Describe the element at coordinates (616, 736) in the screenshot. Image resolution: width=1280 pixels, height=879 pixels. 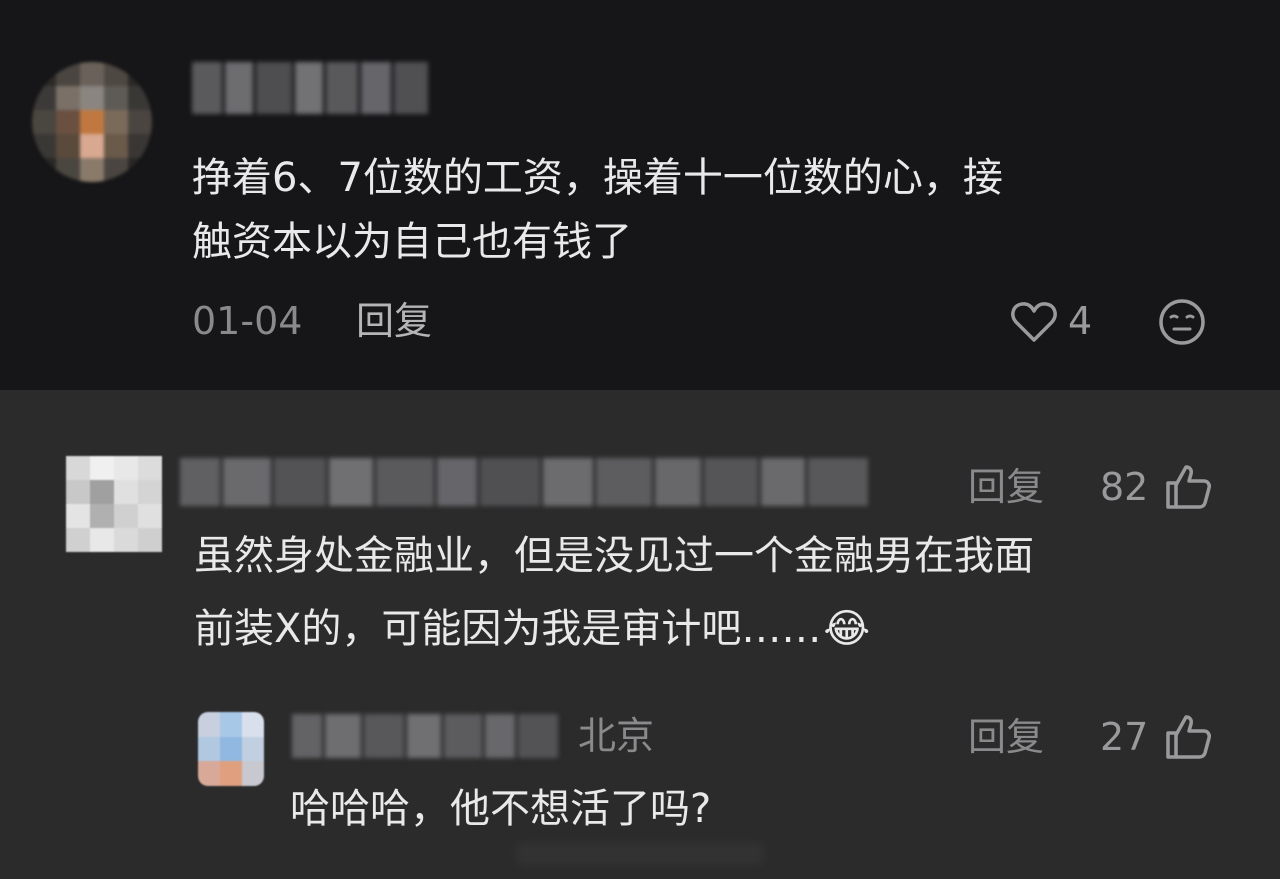
I see `location-label: 北京` at that location.